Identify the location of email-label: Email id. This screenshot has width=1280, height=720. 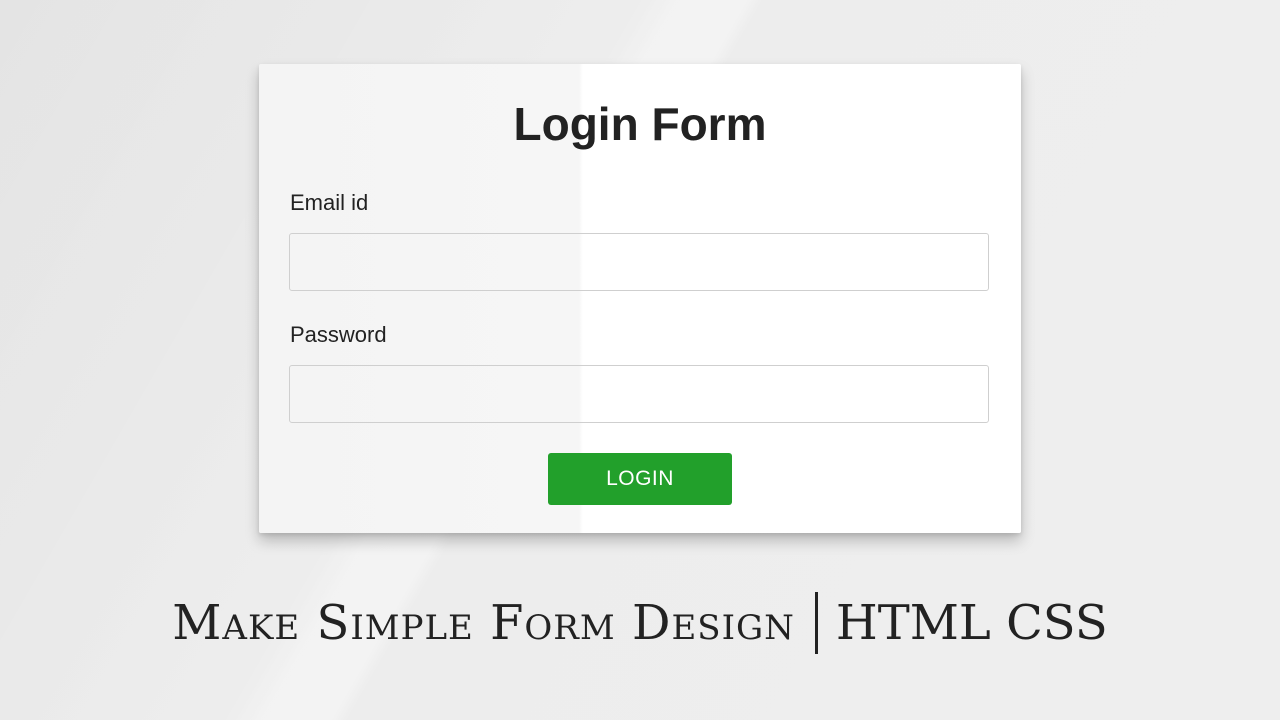
(329, 202).